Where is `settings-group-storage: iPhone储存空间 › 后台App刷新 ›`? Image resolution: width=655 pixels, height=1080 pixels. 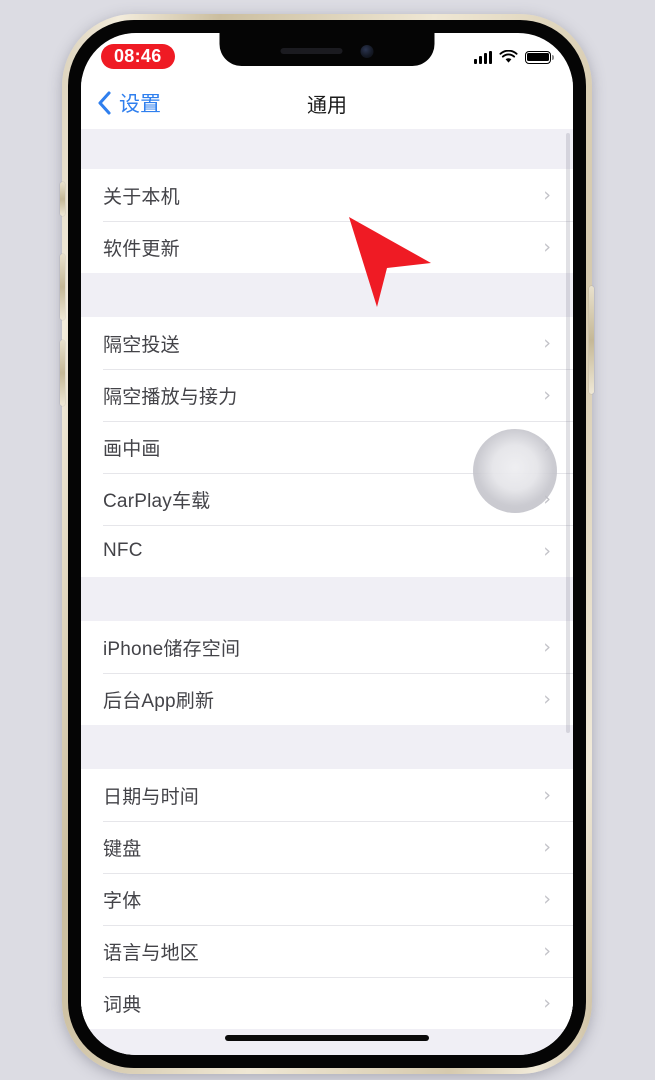
settings-group-storage: iPhone储存空间 › 后台App刷新 › is located at coordinates (327, 673).